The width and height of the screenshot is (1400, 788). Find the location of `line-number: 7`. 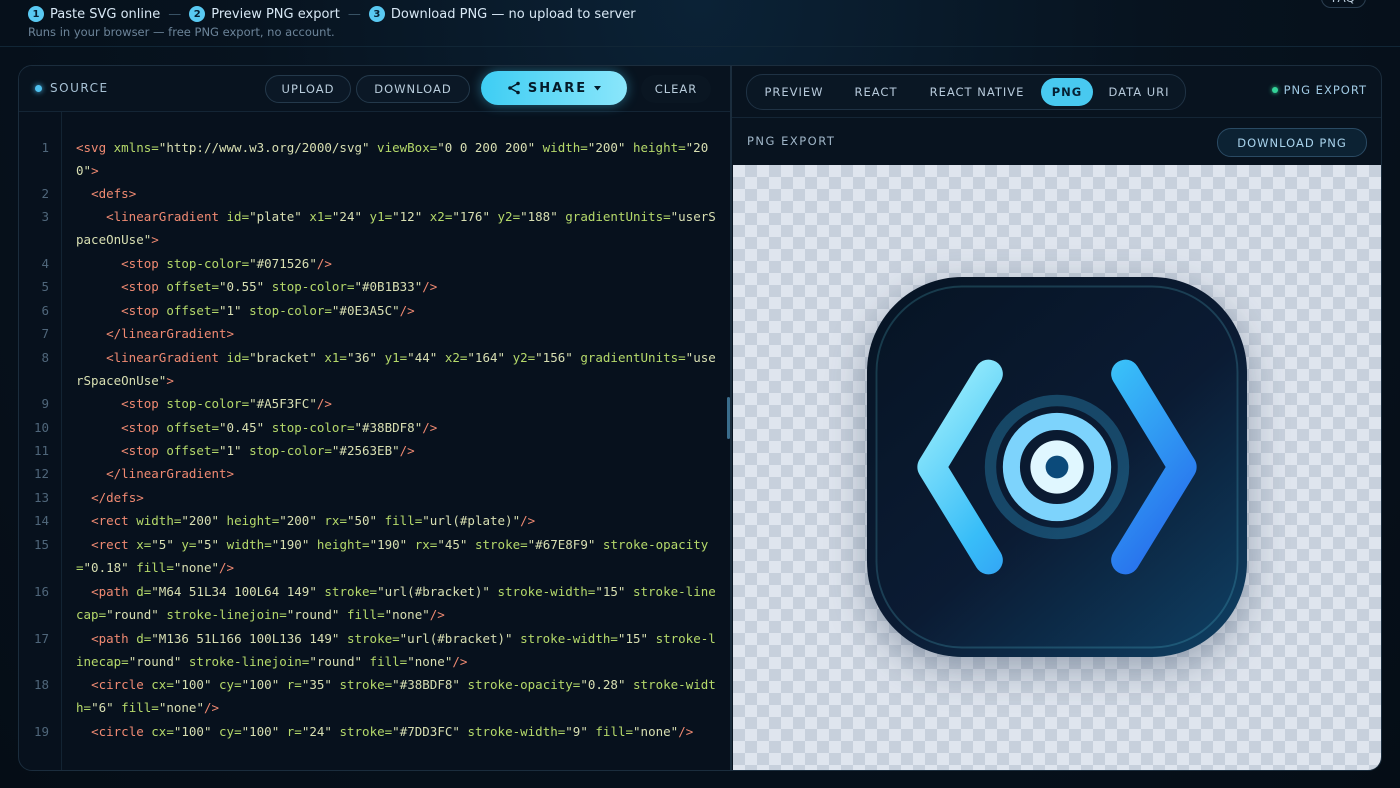

line-number: 7 is located at coordinates (45, 333).